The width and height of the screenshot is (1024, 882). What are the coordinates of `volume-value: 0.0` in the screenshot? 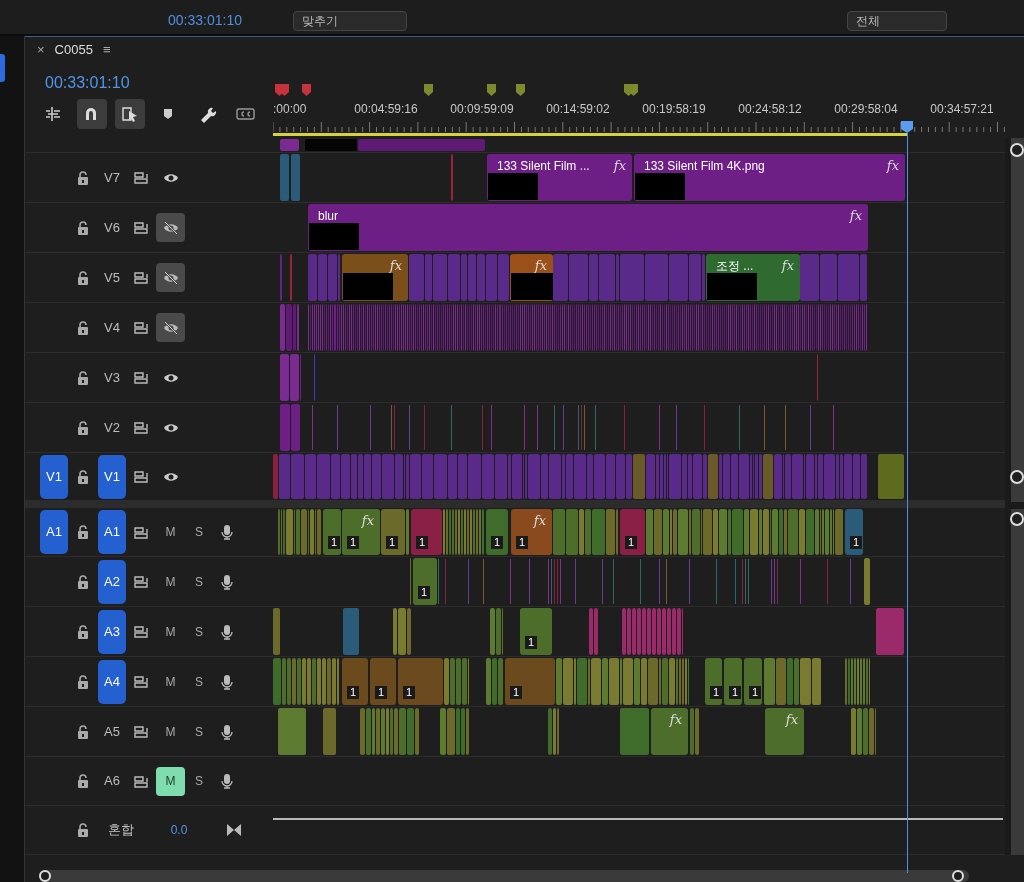 It's located at (179, 830).